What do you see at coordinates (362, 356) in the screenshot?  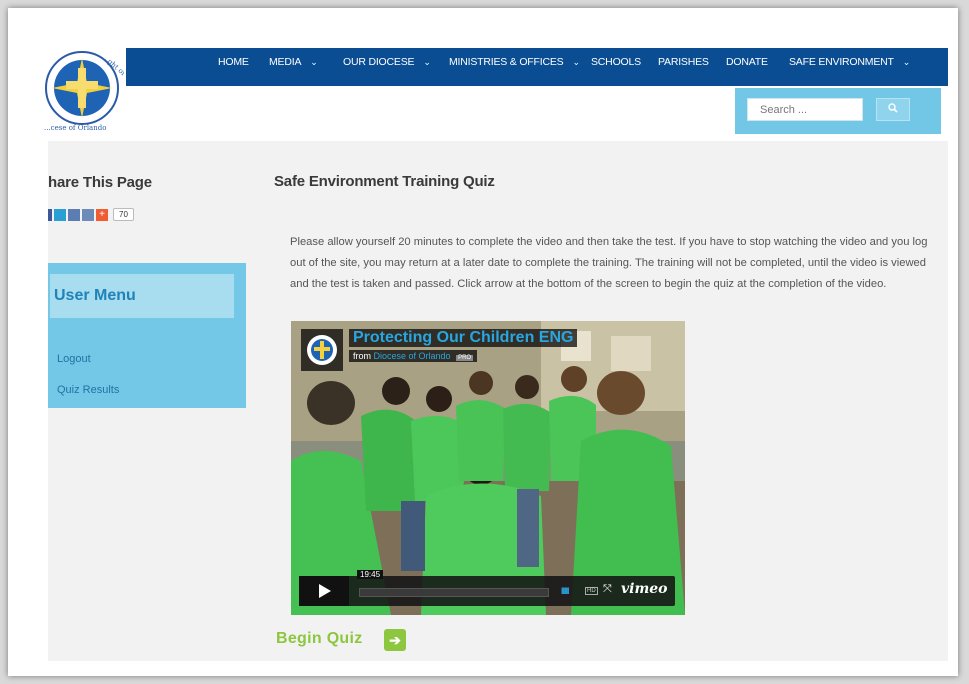 I see `video-from-prefix: from` at bounding box center [362, 356].